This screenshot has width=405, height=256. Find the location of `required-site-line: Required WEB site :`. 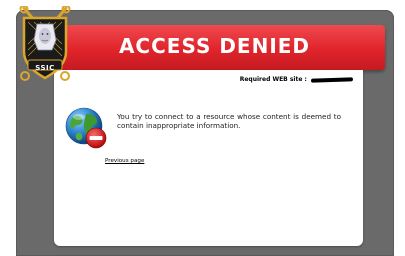

required-site-line: Required WEB site : is located at coordinates (296, 79).